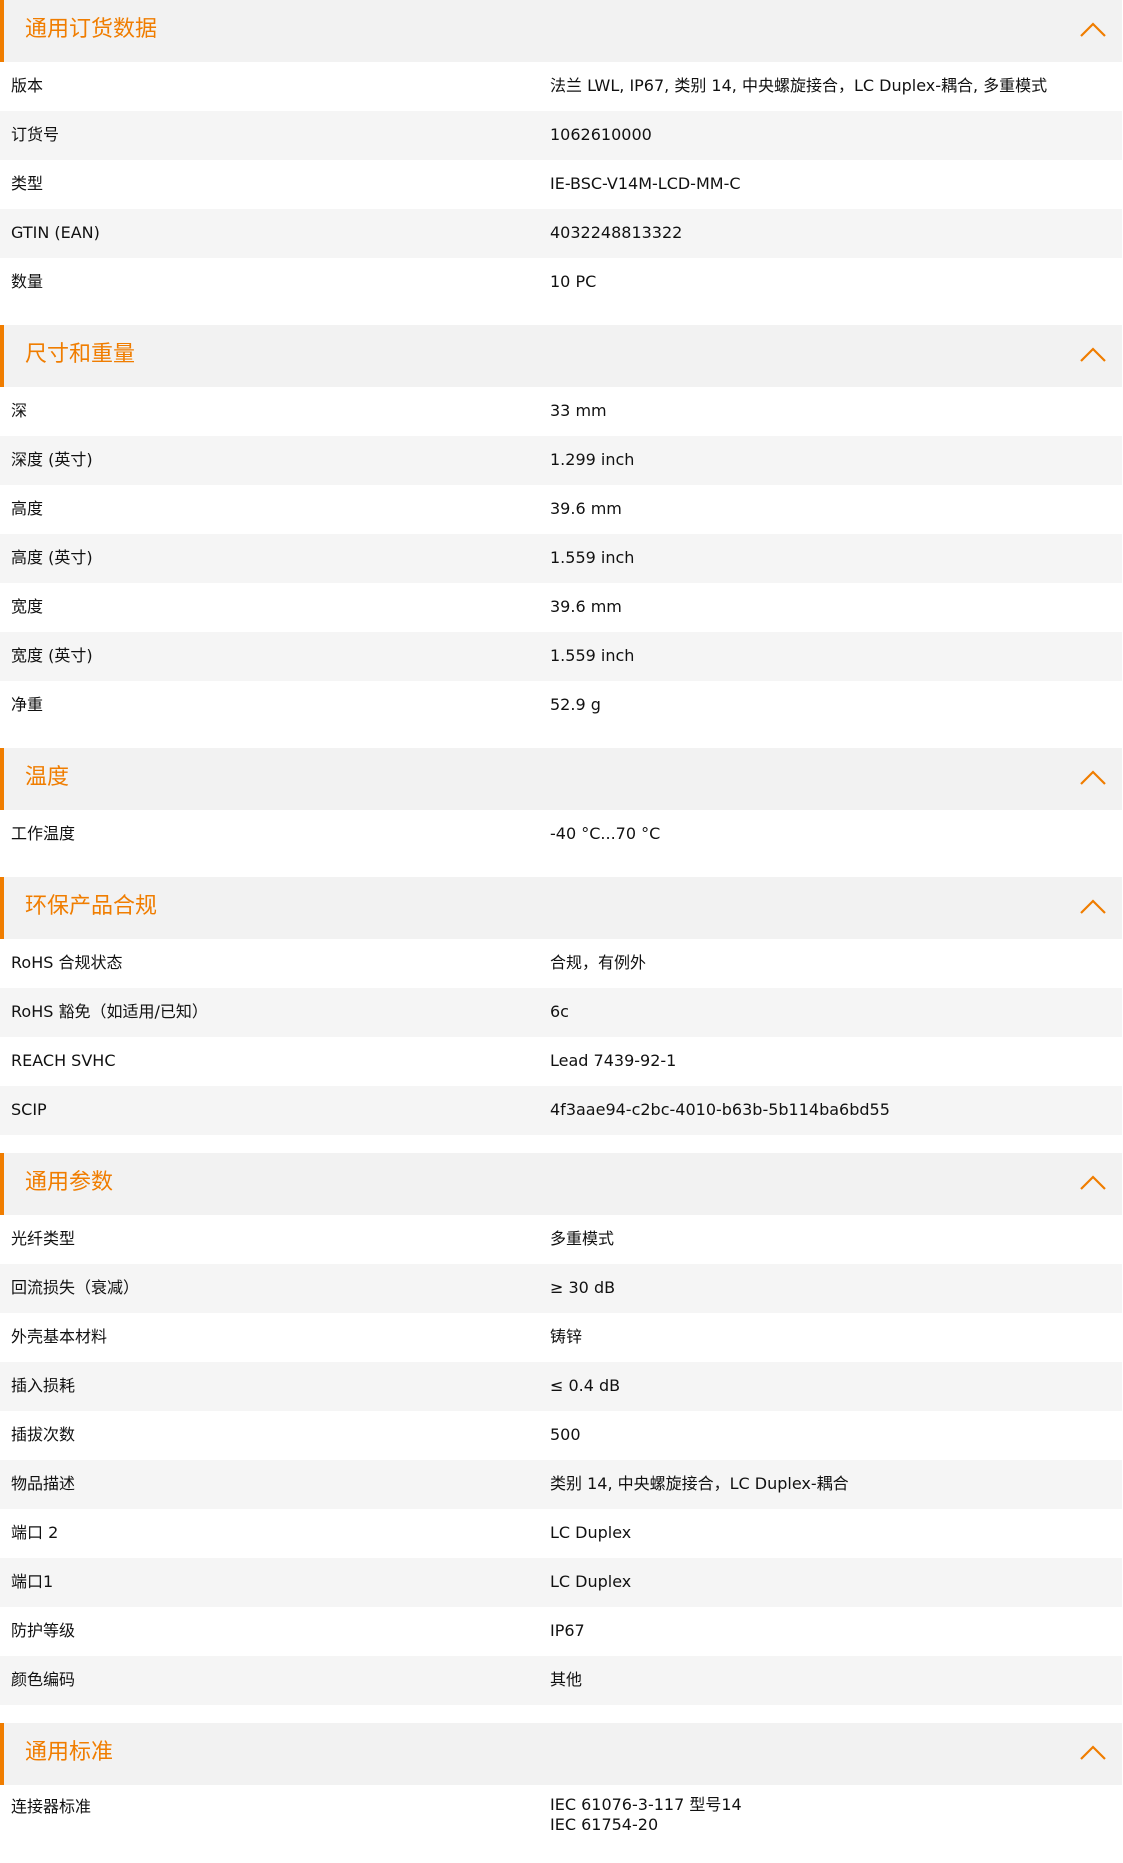 This screenshot has width=1123, height=1863. Describe the element at coordinates (575, 704) in the screenshot. I see `spec-value: 52.9 g` at that location.